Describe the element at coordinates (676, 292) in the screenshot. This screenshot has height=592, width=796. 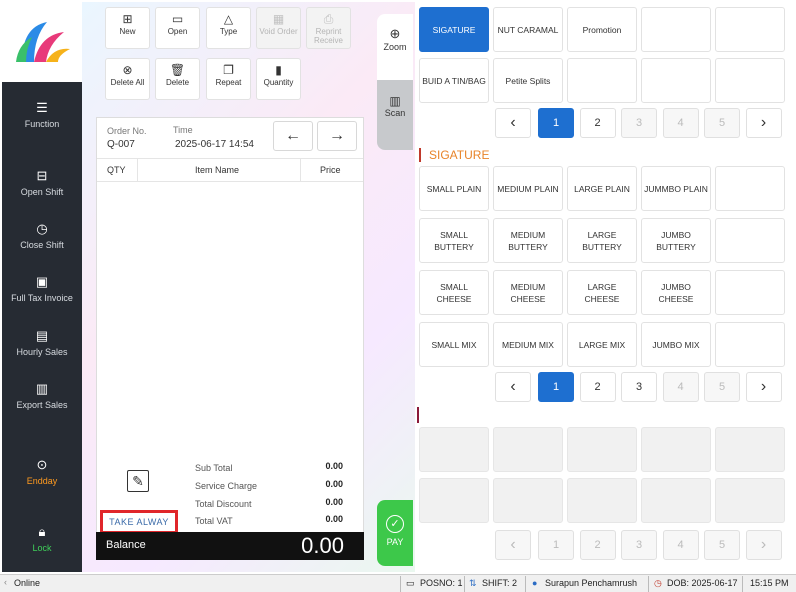
I see `product-jumbo-cheese-button: JUMBO CHEESE` at that location.